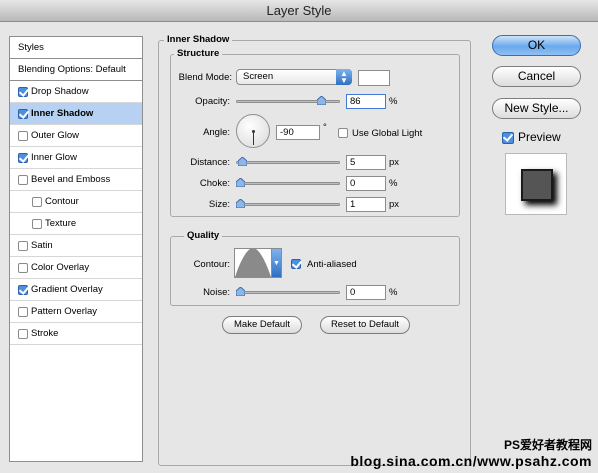  Describe the element at coordinates (393, 183) in the screenshot. I see `choke-unit: %` at that location.